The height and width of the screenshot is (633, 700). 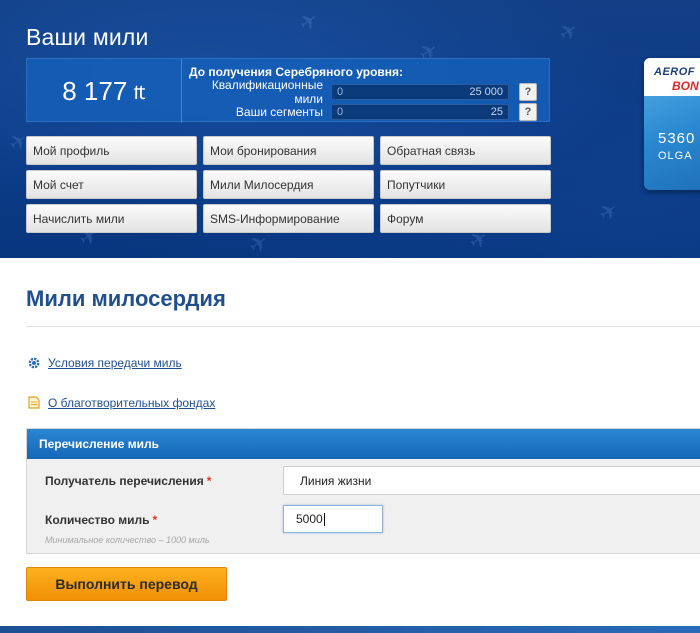 I want to click on qualifying-miles-help-button: ?, so click(x=528, y=92).